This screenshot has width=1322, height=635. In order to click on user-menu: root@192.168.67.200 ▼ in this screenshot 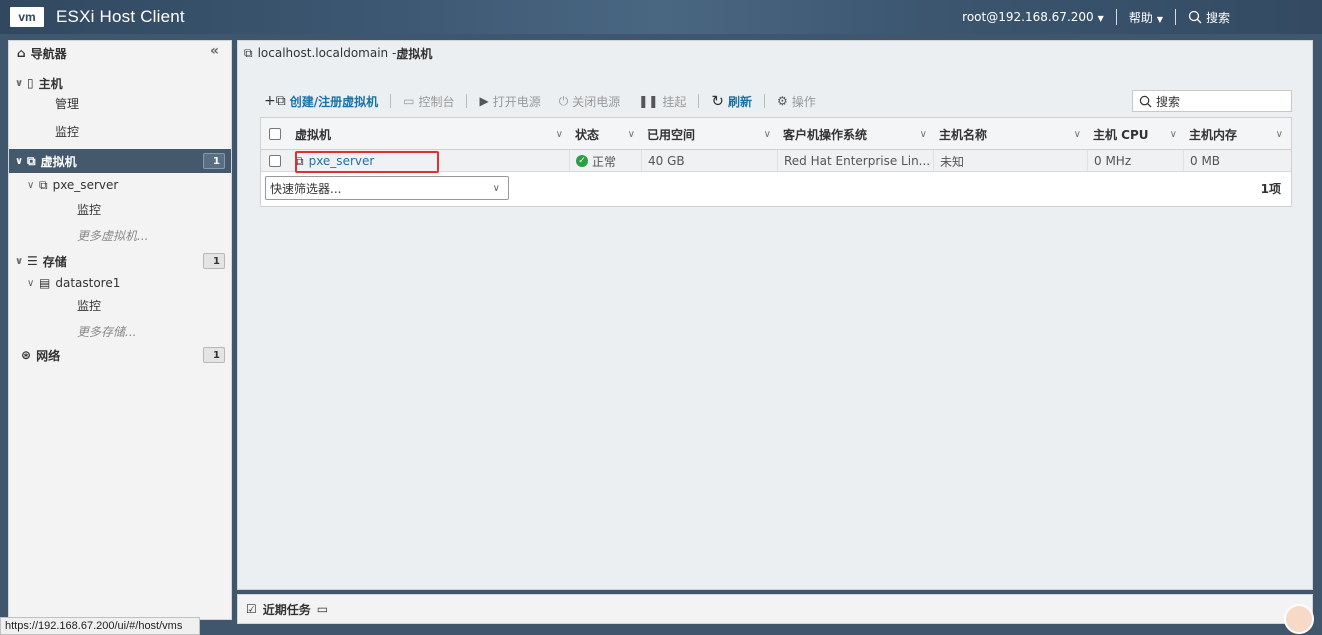, I will do `click(1033, 17)`.